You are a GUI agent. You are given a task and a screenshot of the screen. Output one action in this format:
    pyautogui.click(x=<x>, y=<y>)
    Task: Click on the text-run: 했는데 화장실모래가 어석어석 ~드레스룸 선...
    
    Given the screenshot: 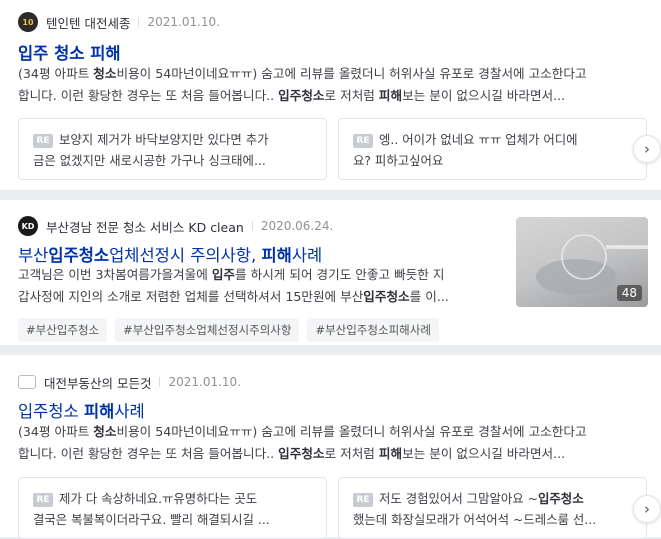 What is the action you would take?
    pyautogui.click(x=475, y=519)
    